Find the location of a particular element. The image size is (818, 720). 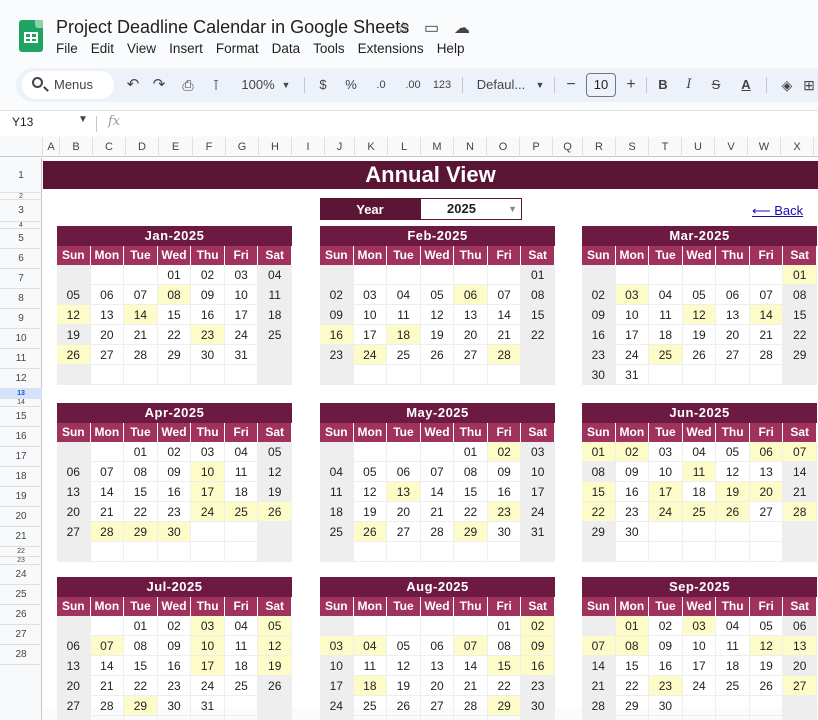

day-cell: 09 is located at coordinates (174, 646).